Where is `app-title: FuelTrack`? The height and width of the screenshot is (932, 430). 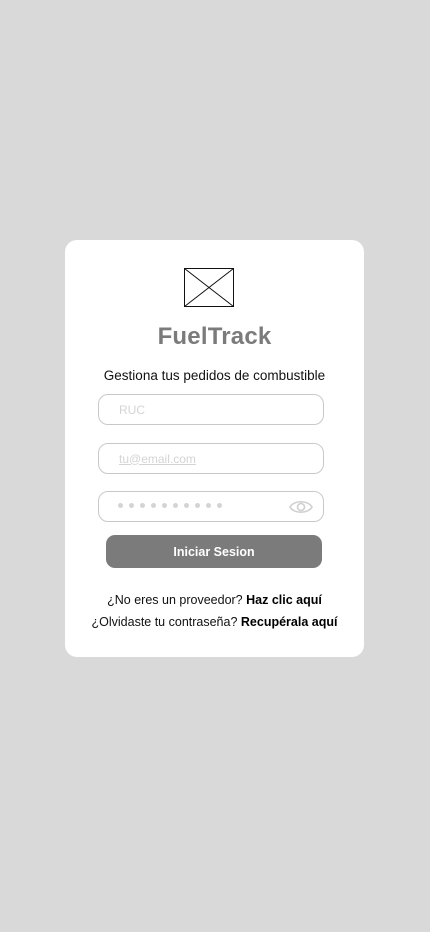
app-title: FuelTrack is located at coordinates (214, 336).